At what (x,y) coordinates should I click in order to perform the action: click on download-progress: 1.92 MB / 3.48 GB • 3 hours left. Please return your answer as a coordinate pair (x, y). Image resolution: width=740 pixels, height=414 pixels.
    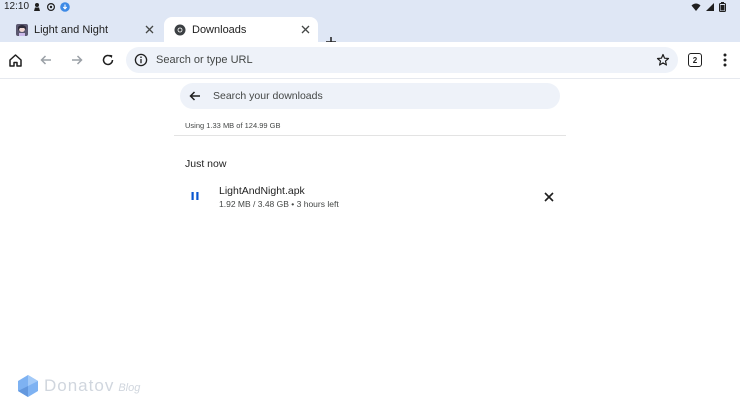
    Looking at the image, I should click on (279, 204).